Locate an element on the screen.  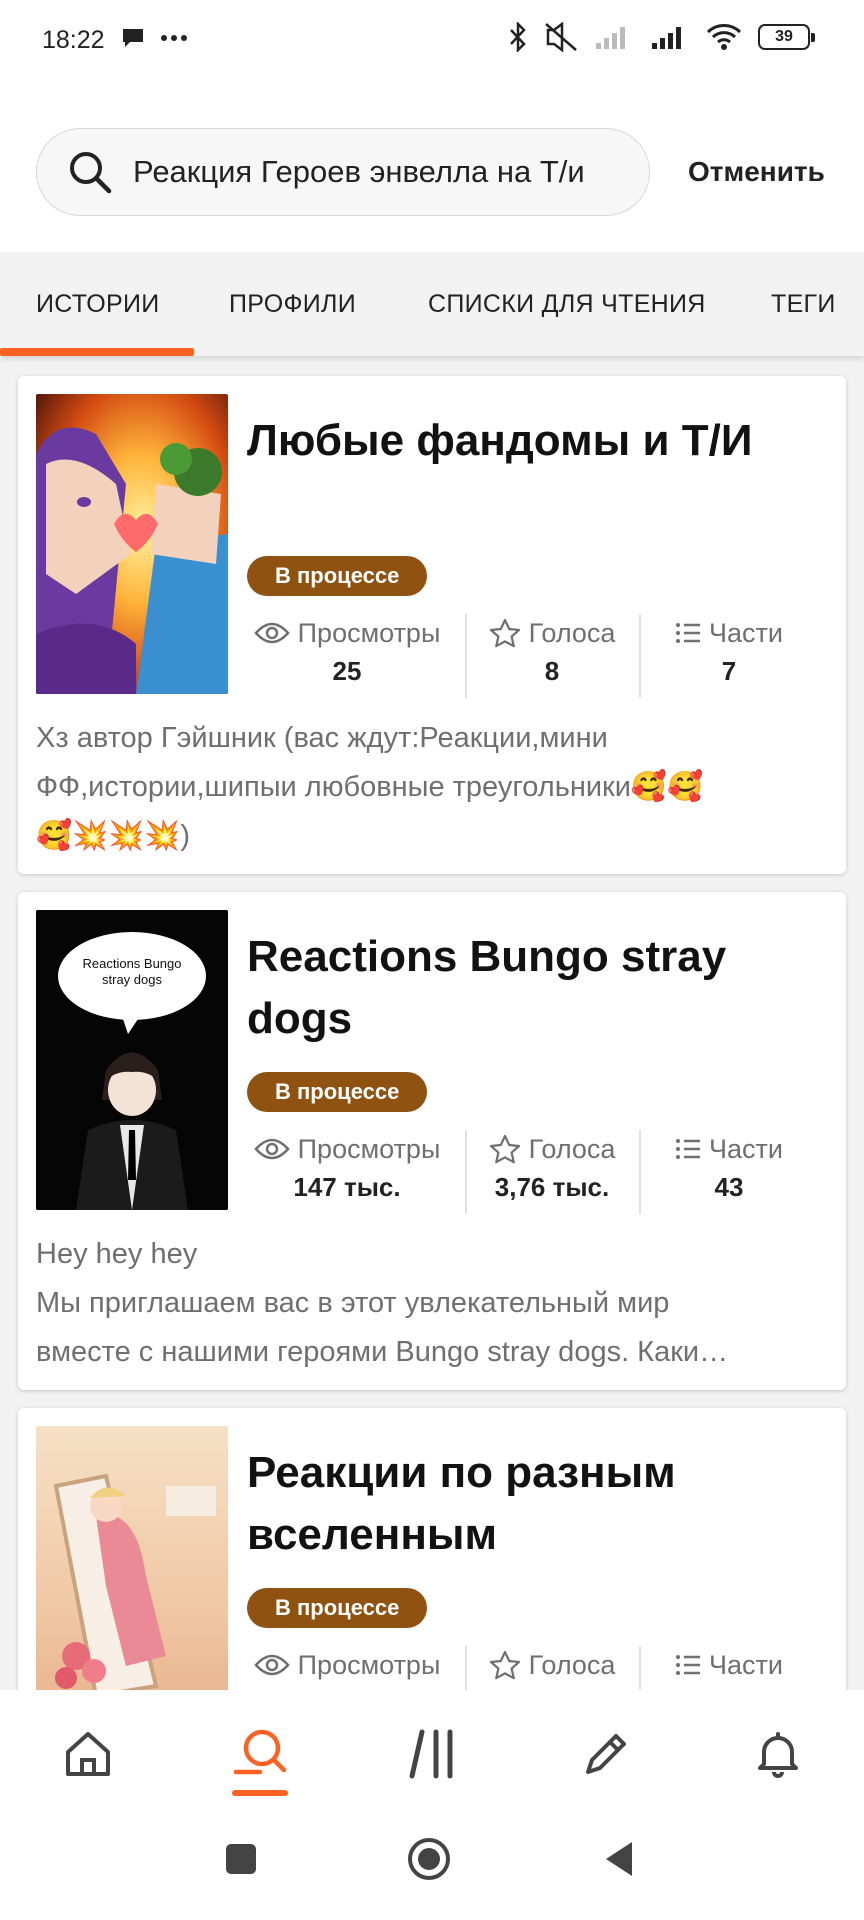
search-header: Реакция Героев энвелла на Т/и Отменить is located at coordinates (432, 168).